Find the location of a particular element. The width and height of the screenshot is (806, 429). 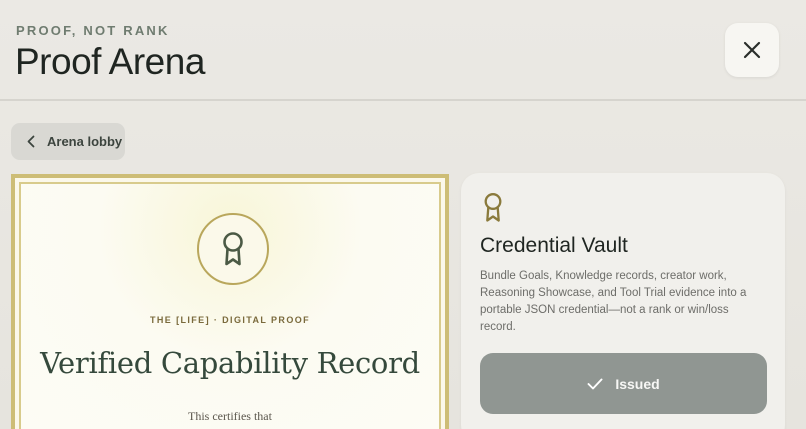

page-eyebrow: PROOF, NOT RANK is located at coordinates (93, 30).